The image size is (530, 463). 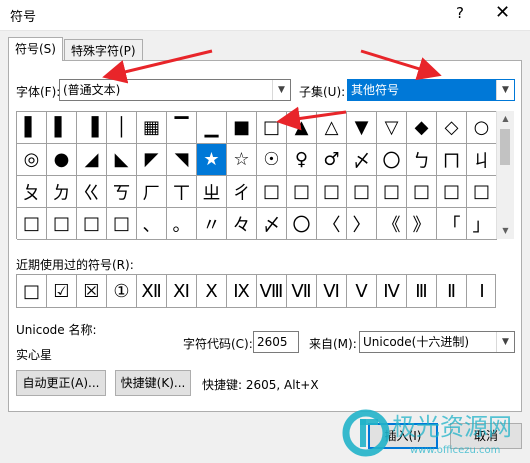 I want to click on symbol-cell: ♂, so click(x=332, y=160).